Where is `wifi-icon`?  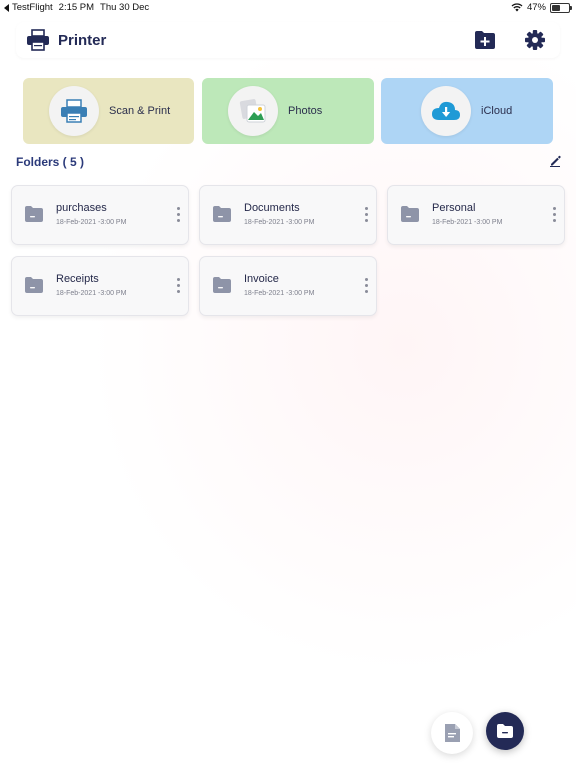 wifi-icon is located at coordinates (517, 7).